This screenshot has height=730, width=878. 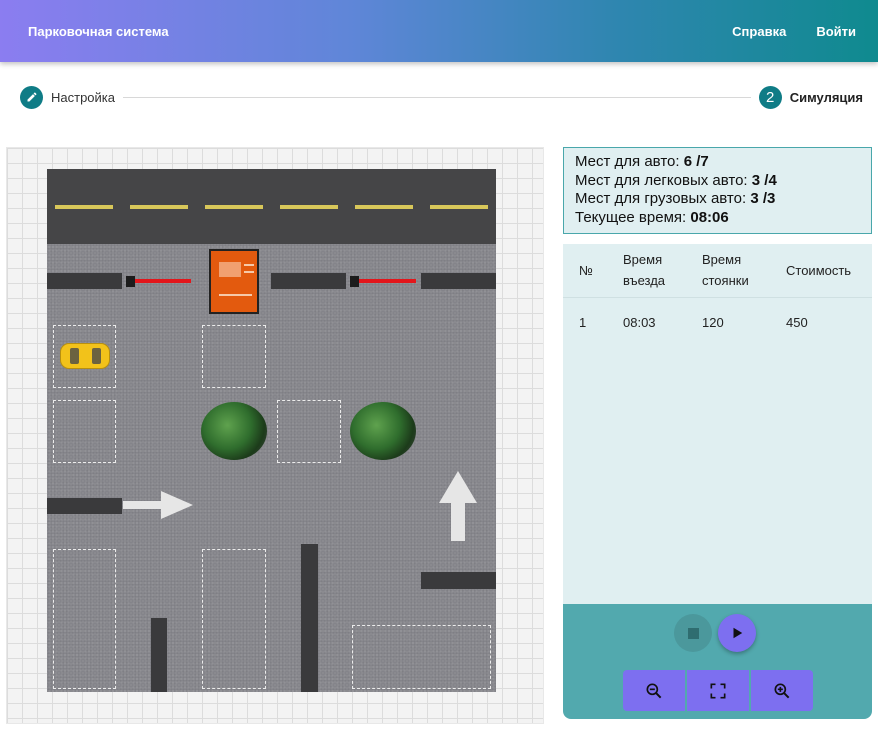 What do you see at coordinates (713, 322) in the screenshot?
I see `cell-duration: 120` at bounding box center [713, 322].